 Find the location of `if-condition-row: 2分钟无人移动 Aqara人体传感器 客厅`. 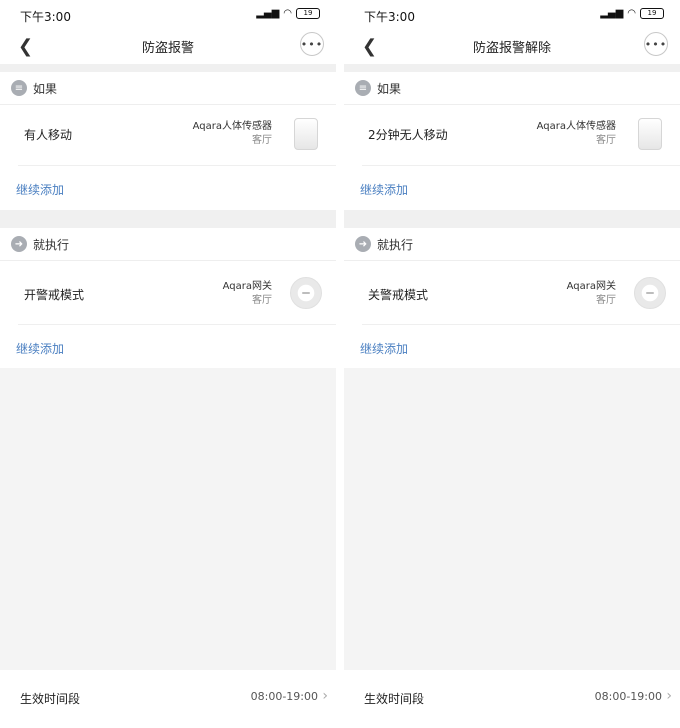

if-condition-row: 2分钟无人移动 Aqara人体传感器 客厅 is located at coordinates (512, 135).